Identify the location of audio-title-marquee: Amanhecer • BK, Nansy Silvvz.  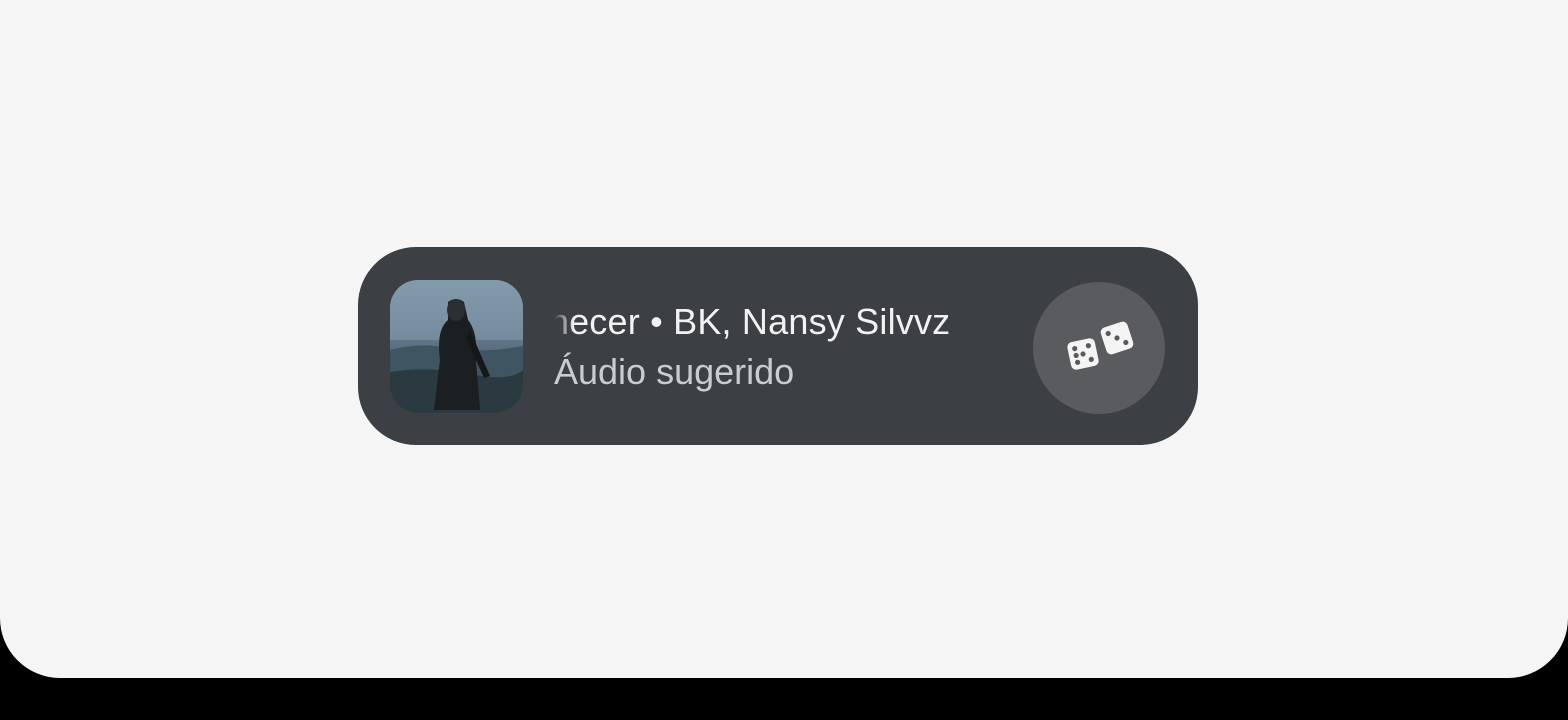
(774, 324).